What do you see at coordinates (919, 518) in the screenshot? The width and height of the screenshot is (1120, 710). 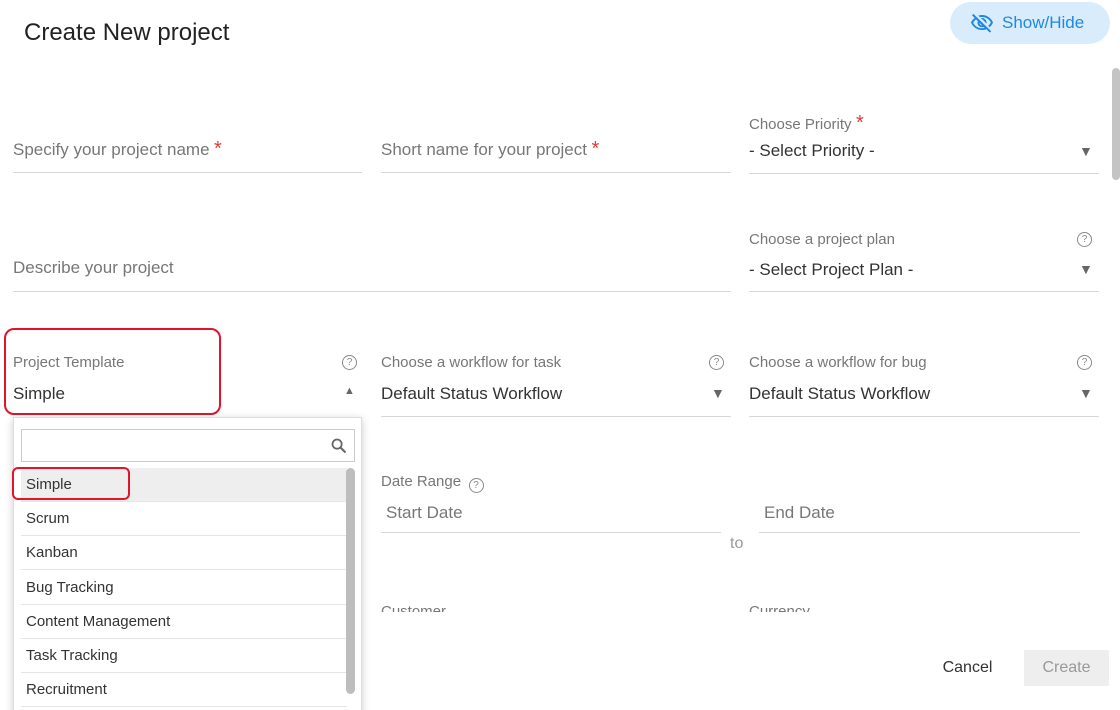 I see `end-date-input: End Date` at bounding box center [919, 518].